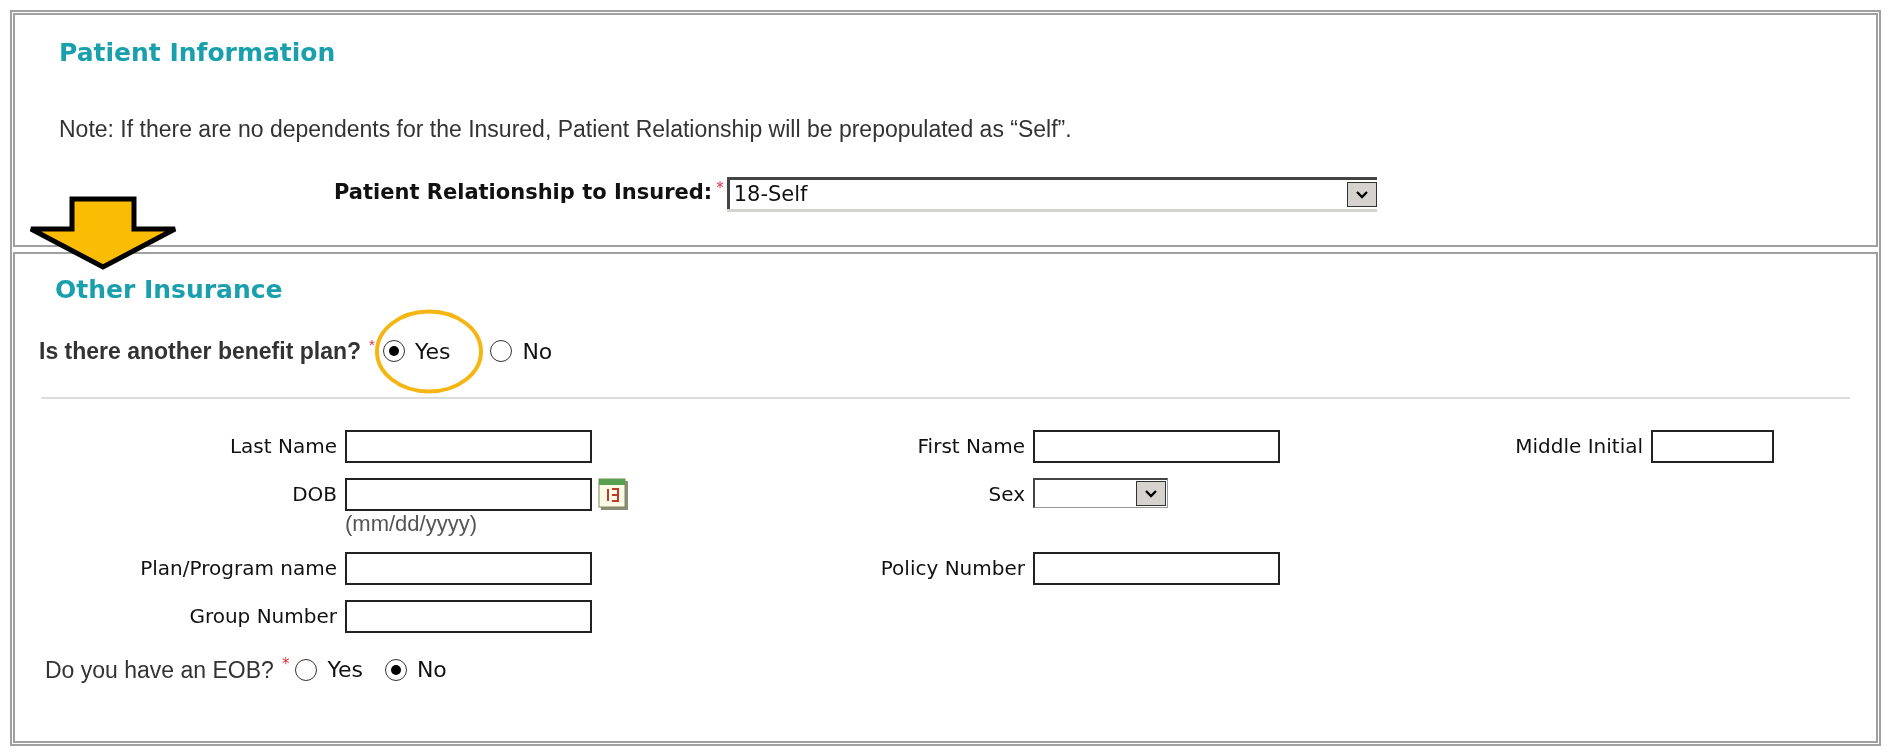 The width and height of the screenshot is (1891, 756). I want to click on field-label: Group Number, so click(263, 616).